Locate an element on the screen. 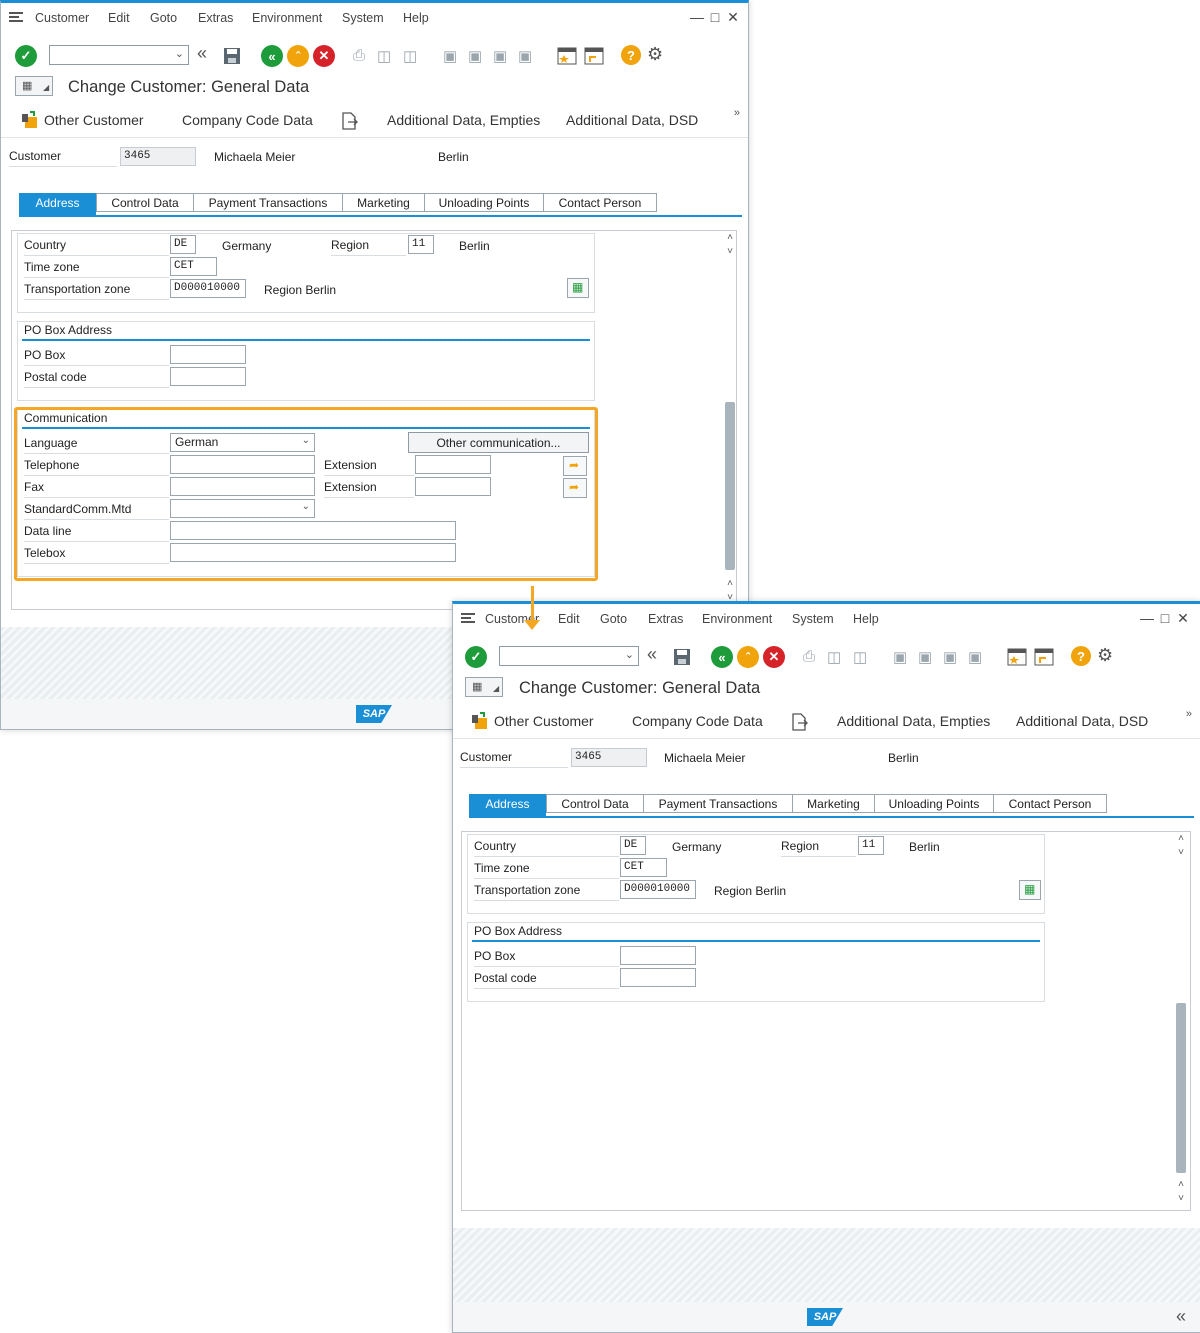  menu-customer: Customer is located at coordinates (62, 18).